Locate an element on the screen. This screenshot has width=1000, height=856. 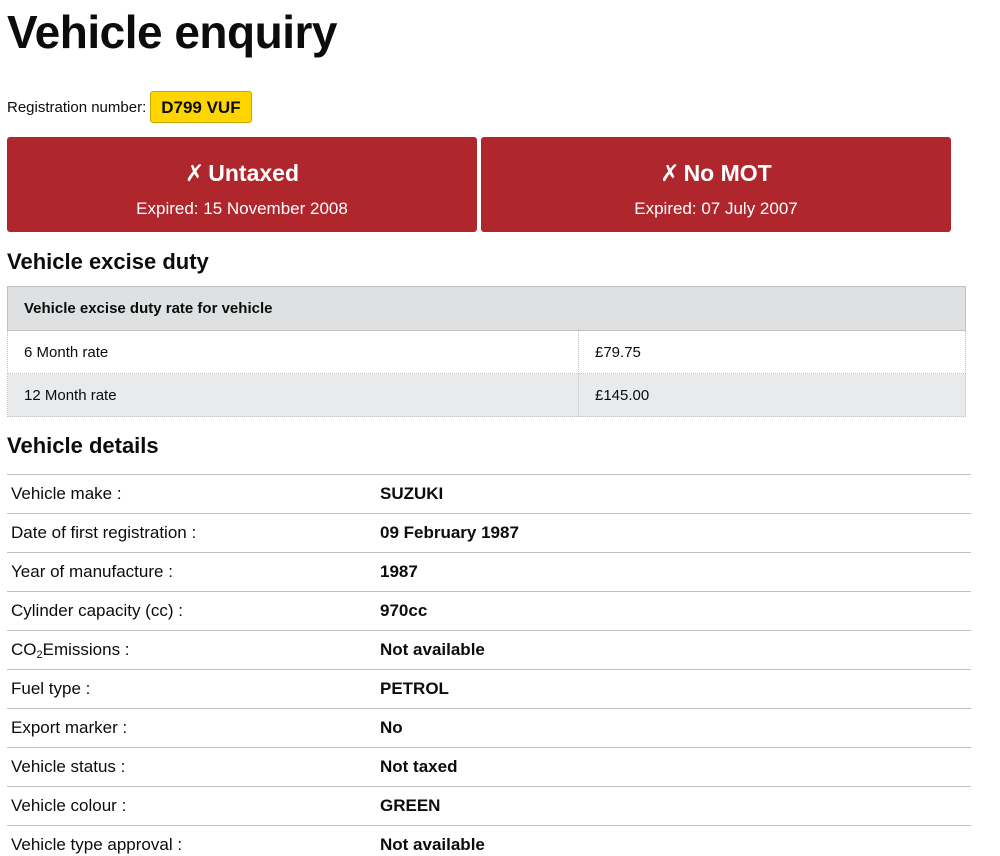
excise-duty-header-row: Vehicle excise duty rate for vehicle is located at coordinates (486, 308).